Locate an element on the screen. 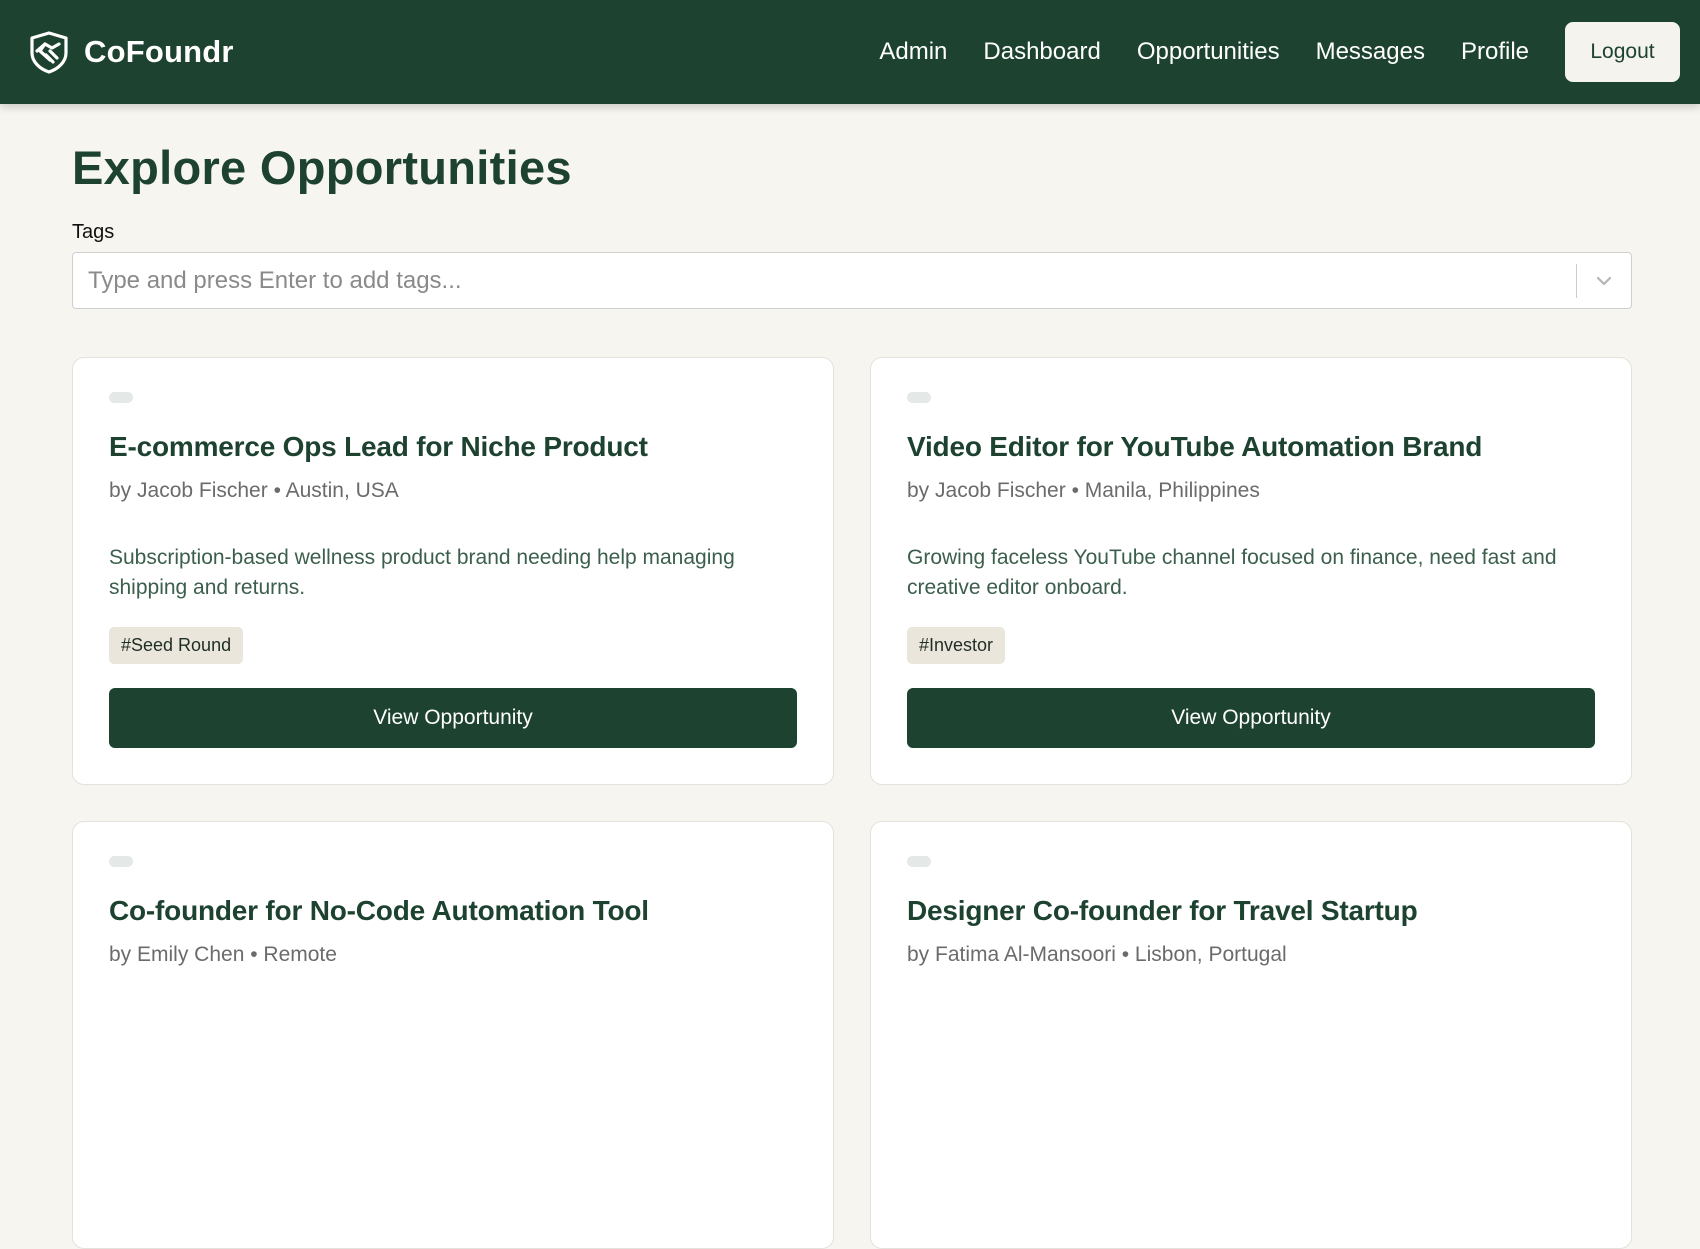  nav-messages: Messages is located at coordinates (1370, 52).